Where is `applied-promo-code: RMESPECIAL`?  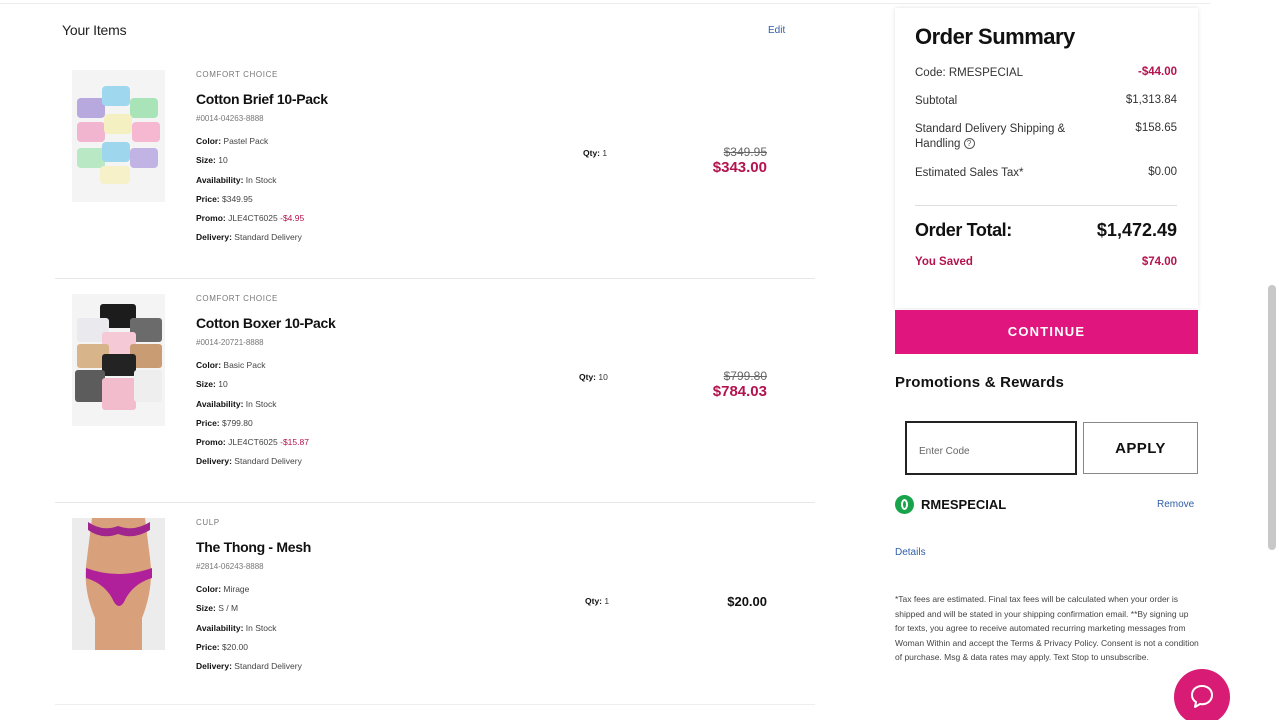 applied-promo-code: RMESPECIAL is located at coordinates (964, 504).